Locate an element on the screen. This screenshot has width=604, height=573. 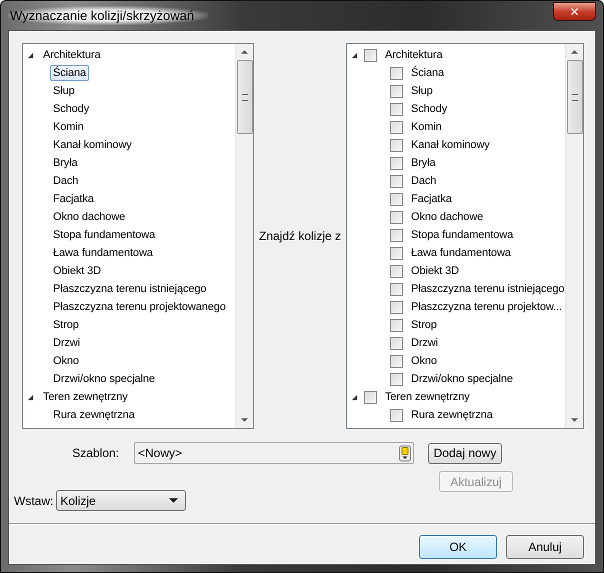
caret-icon is located at coordinates (173, 500).